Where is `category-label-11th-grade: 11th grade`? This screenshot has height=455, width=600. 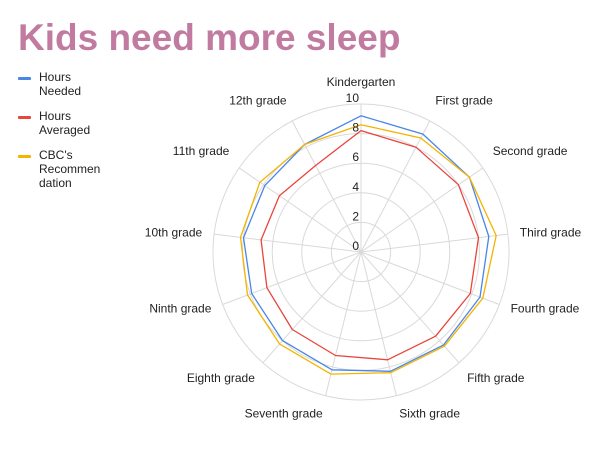
category-label-11th-grade: 11th grade is located at coordinates (201, 151).